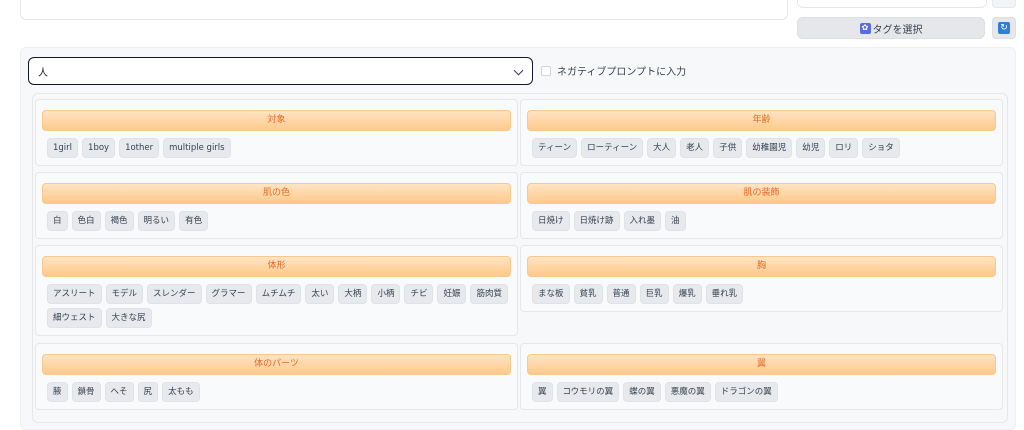 This screenshot has height=430, width=1024. What do you see at coordinates (761, 132) in the screenshot?
I see `tag-group: 年齢 ティーン ローティーン 大人 老人 子供 幼稚園児 幼児 ロリ ショタ` at bounding box center [761, 132].